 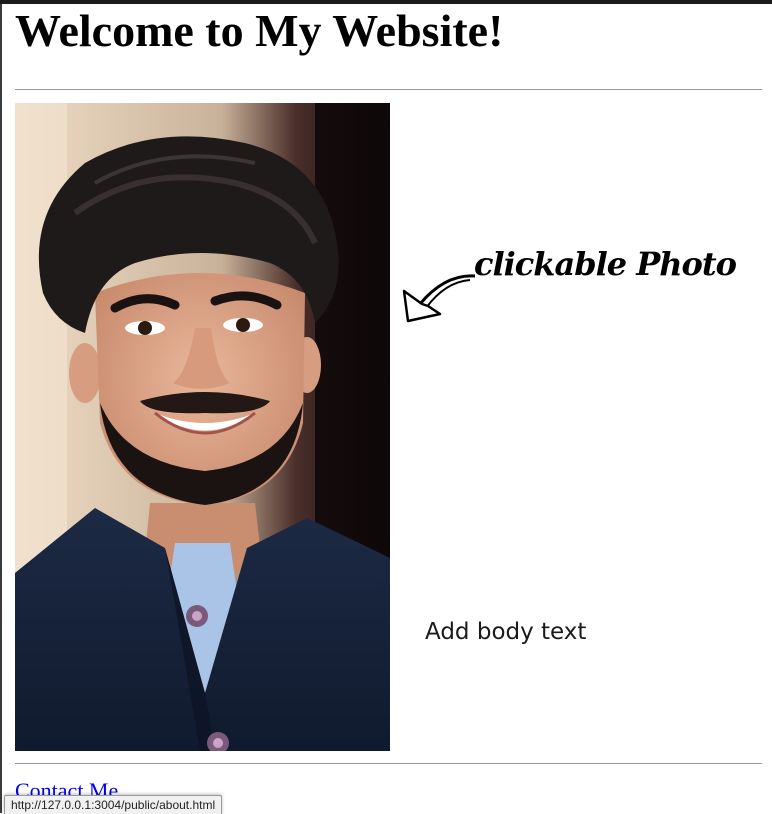 What do you see at coordinates (1, 408) in the screenshot?
I see `browser-frame-left` at bounding box center [1, 408].